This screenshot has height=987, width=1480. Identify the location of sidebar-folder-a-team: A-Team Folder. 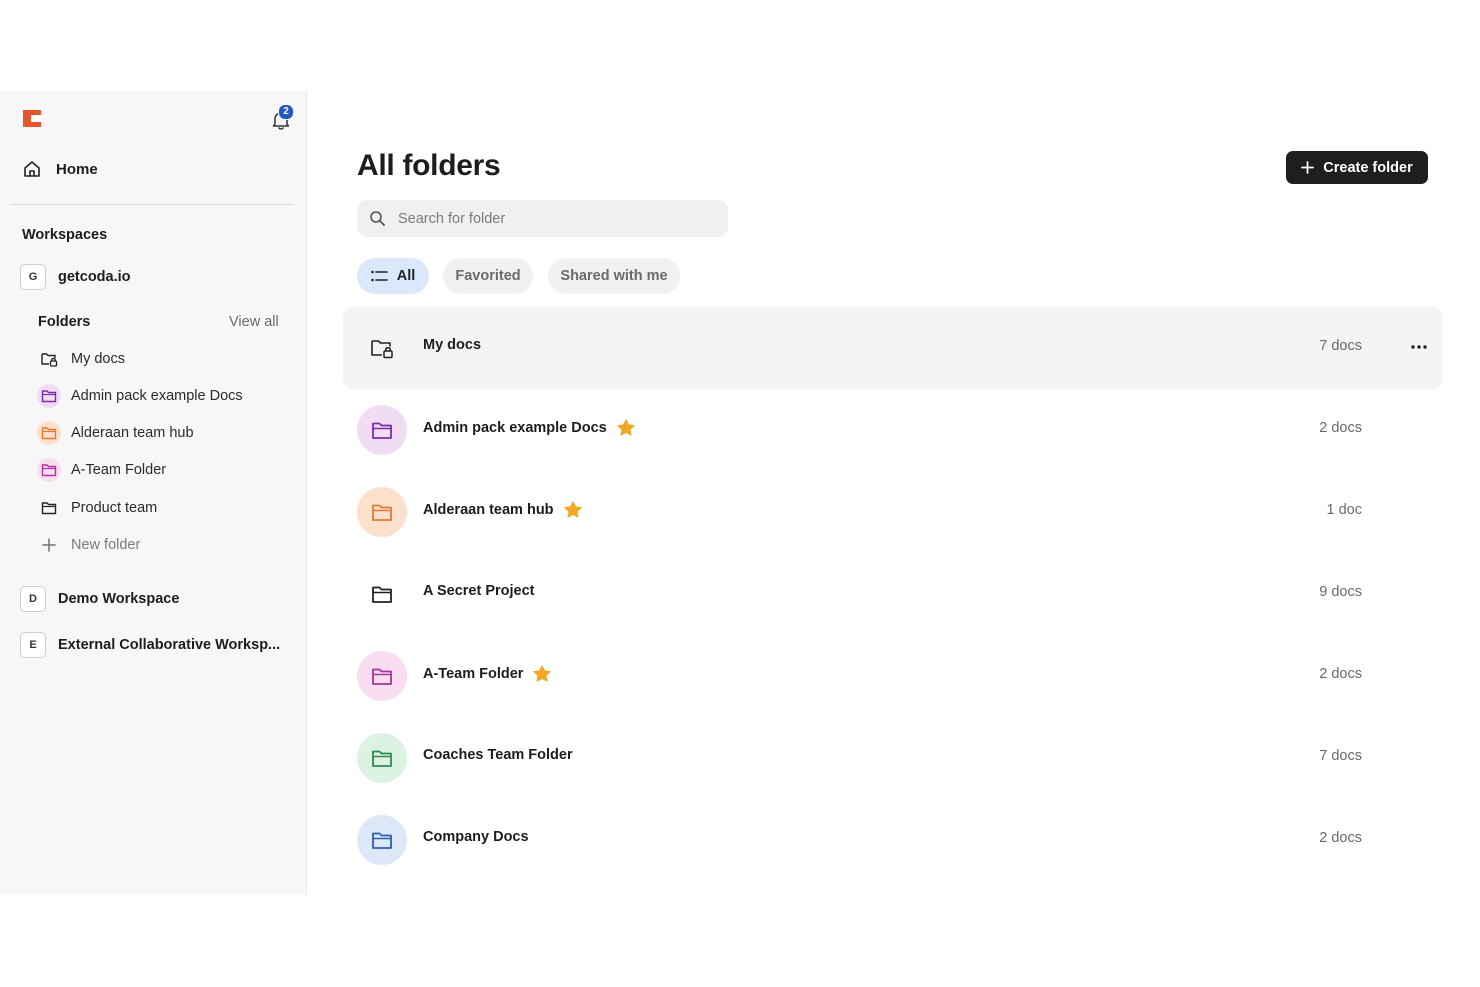
(101, 470).